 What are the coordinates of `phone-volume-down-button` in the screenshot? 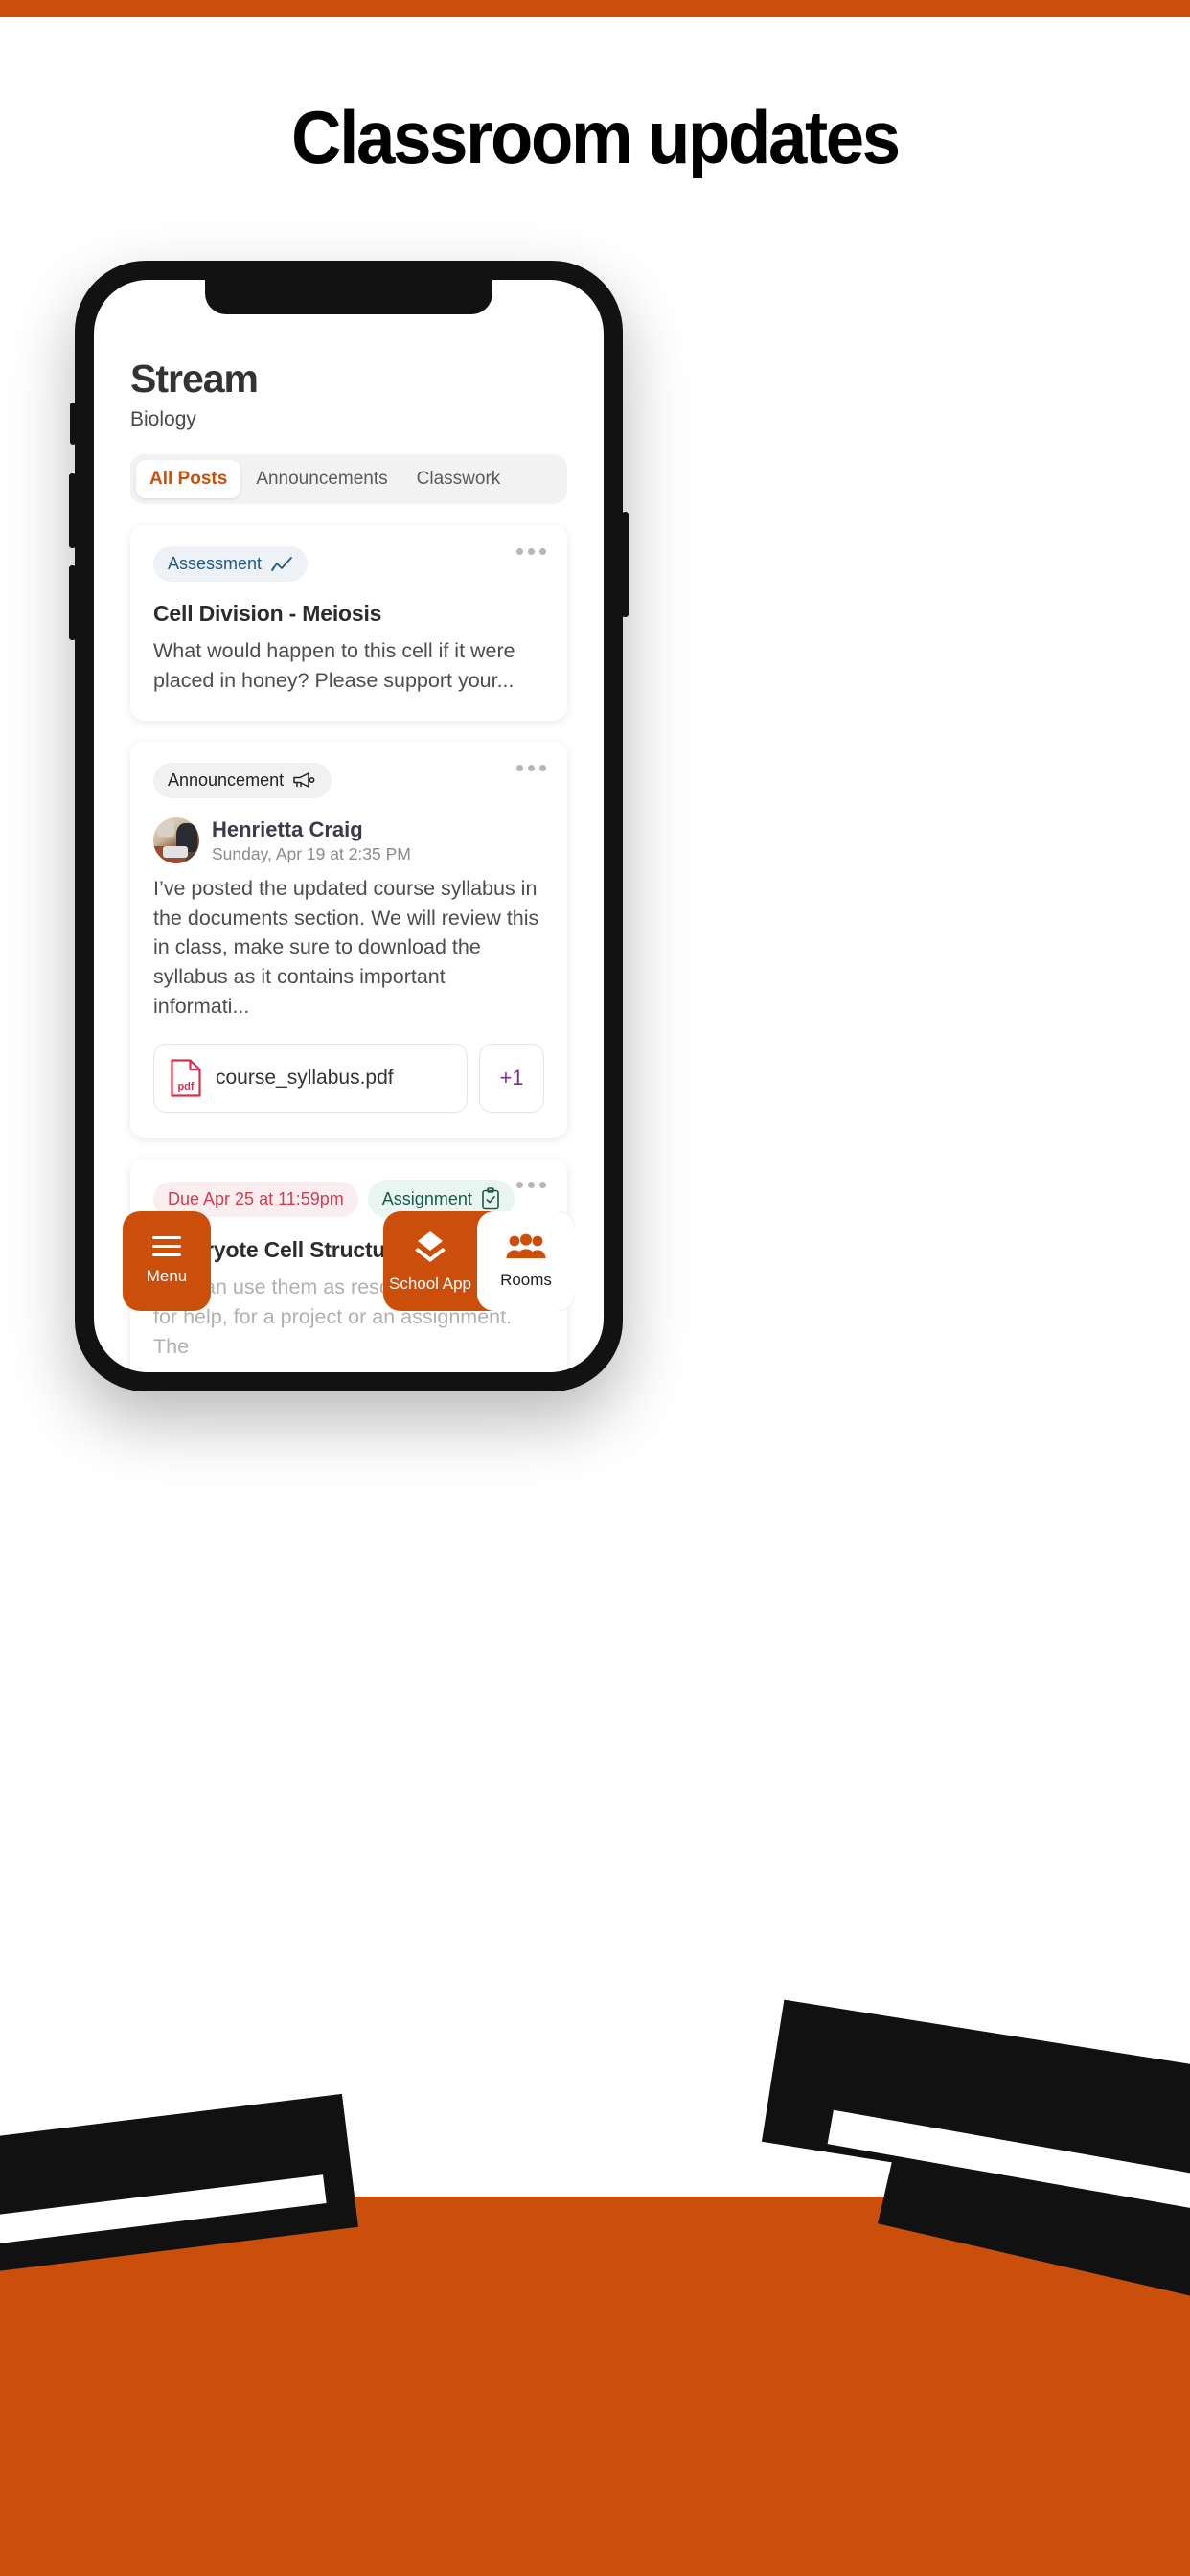 It's located at (72, 602).